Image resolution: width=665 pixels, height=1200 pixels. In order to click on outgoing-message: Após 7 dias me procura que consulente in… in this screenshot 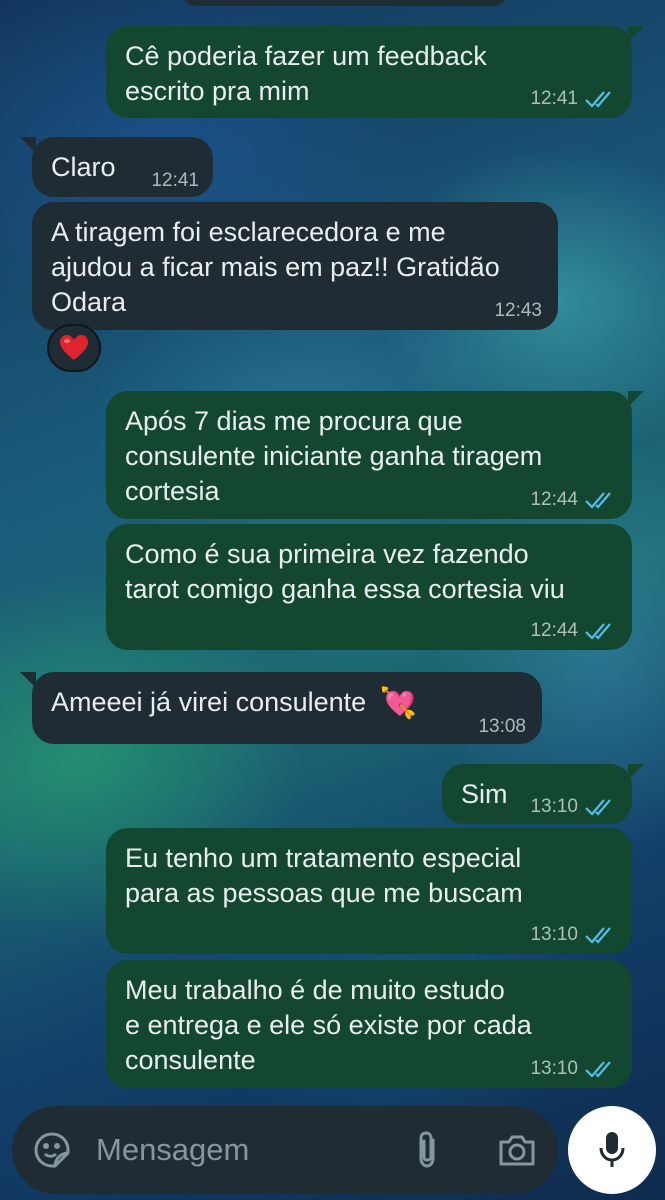, I will do `click(375, 455)`.